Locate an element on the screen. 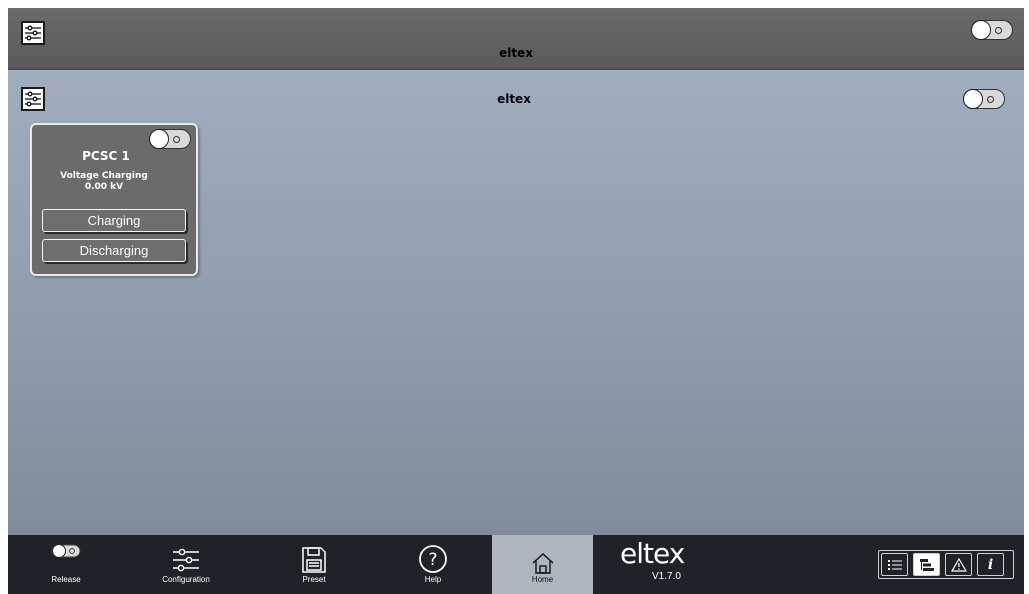 The height and width of the screenshot is (594, 1029). warning-icon is located at coordinates (958, 564).